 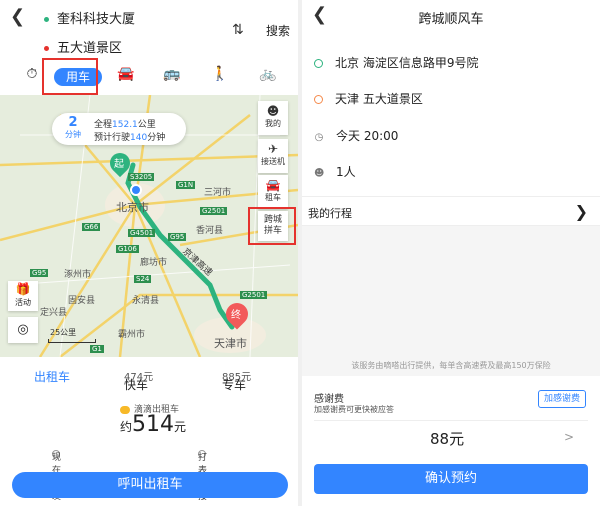 I want to click on car-mode-icon: 🚘, so click(x=126, y=74).